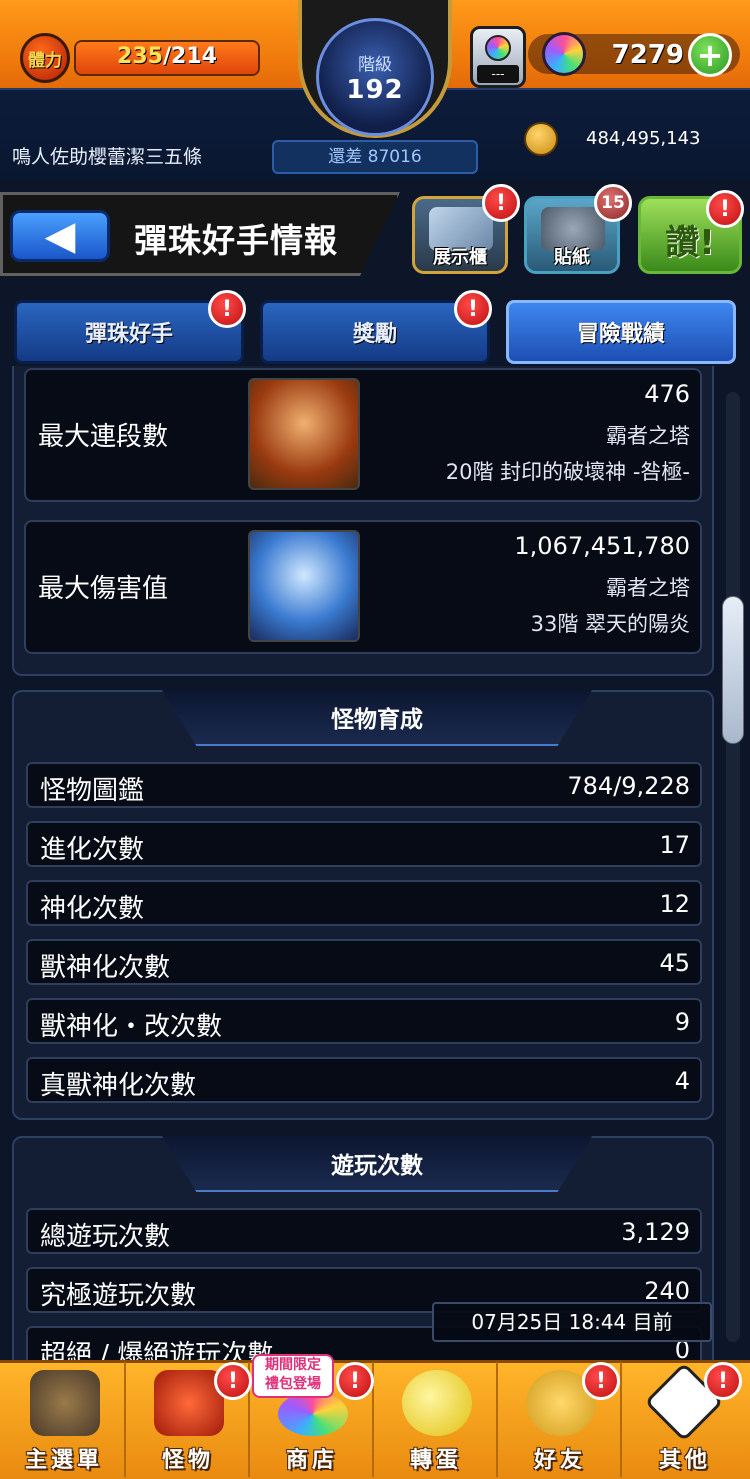 The height and width of the screenshot is (1479, 750). Describe the element at coordinates (667, 394) in the screenshot. I see `record-value: 476` at that location.